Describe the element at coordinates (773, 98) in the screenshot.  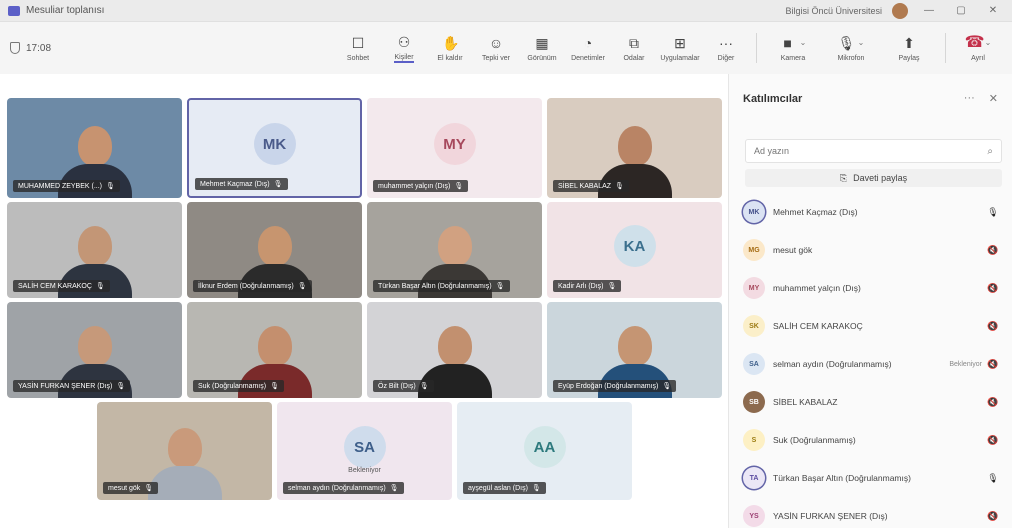
I see `panel-title: Katılımcılar` at that location.